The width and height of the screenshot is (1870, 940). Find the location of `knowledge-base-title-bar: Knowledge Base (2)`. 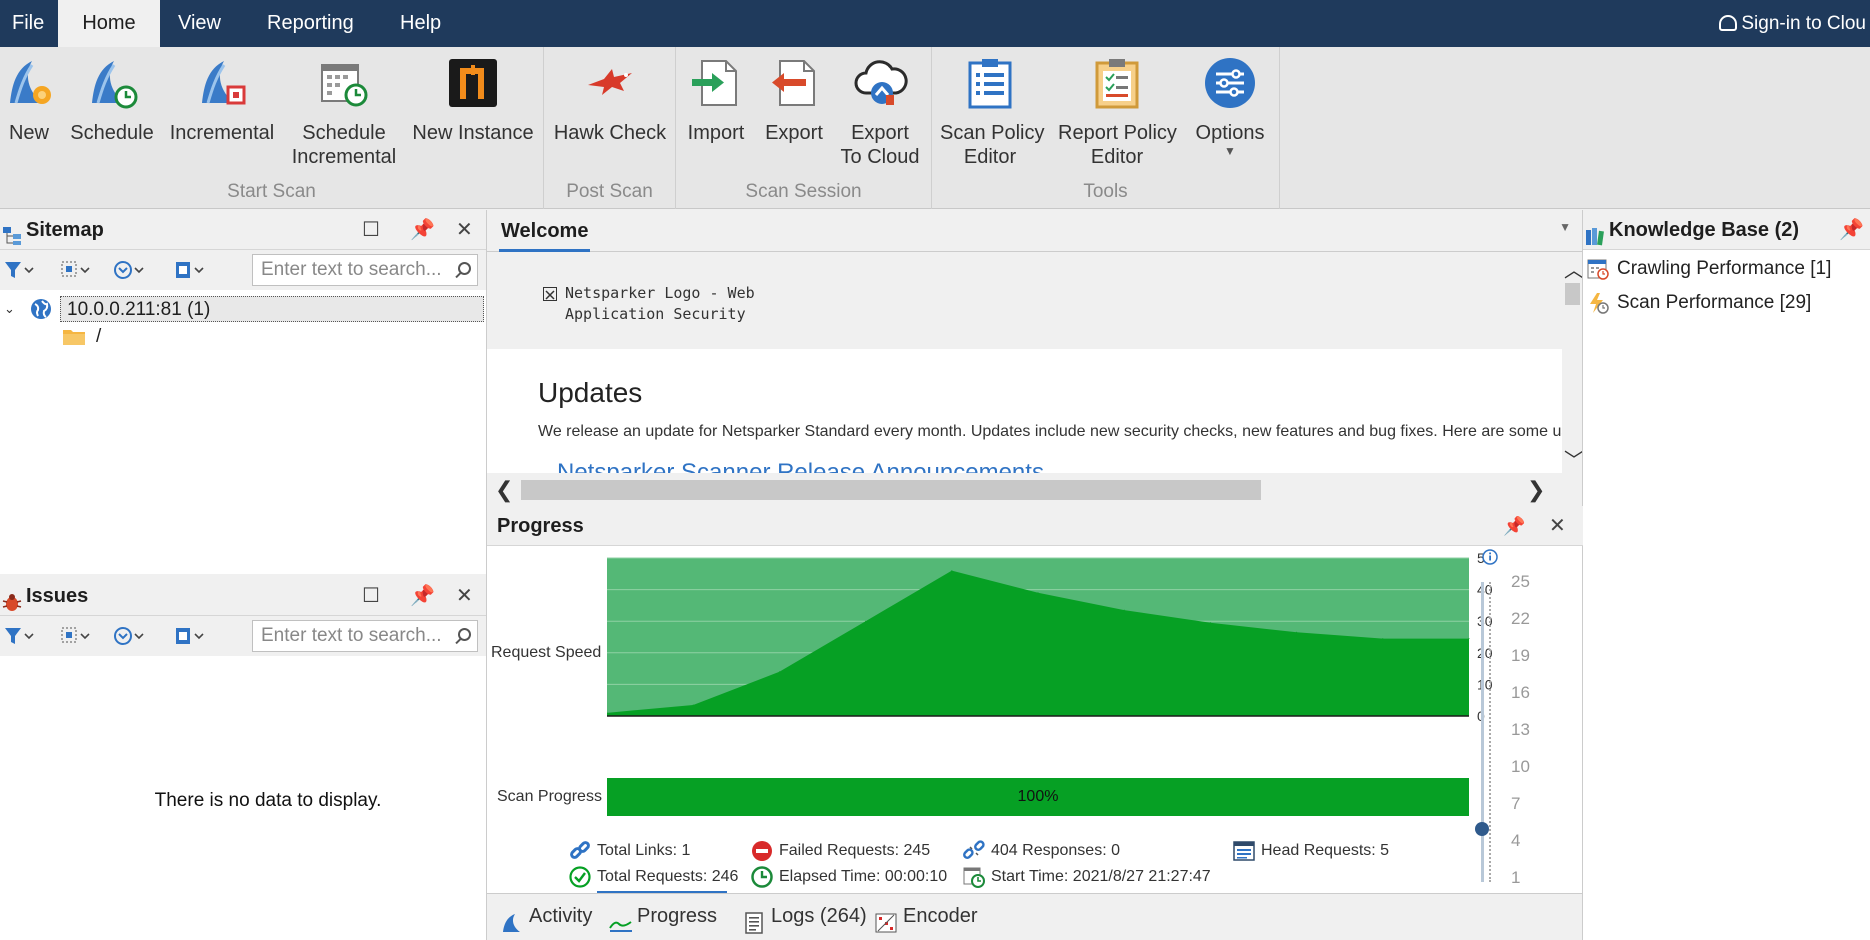

knowledge-base-title-bar: Knowledge Base (2) is located at coordinates (1726, 230).